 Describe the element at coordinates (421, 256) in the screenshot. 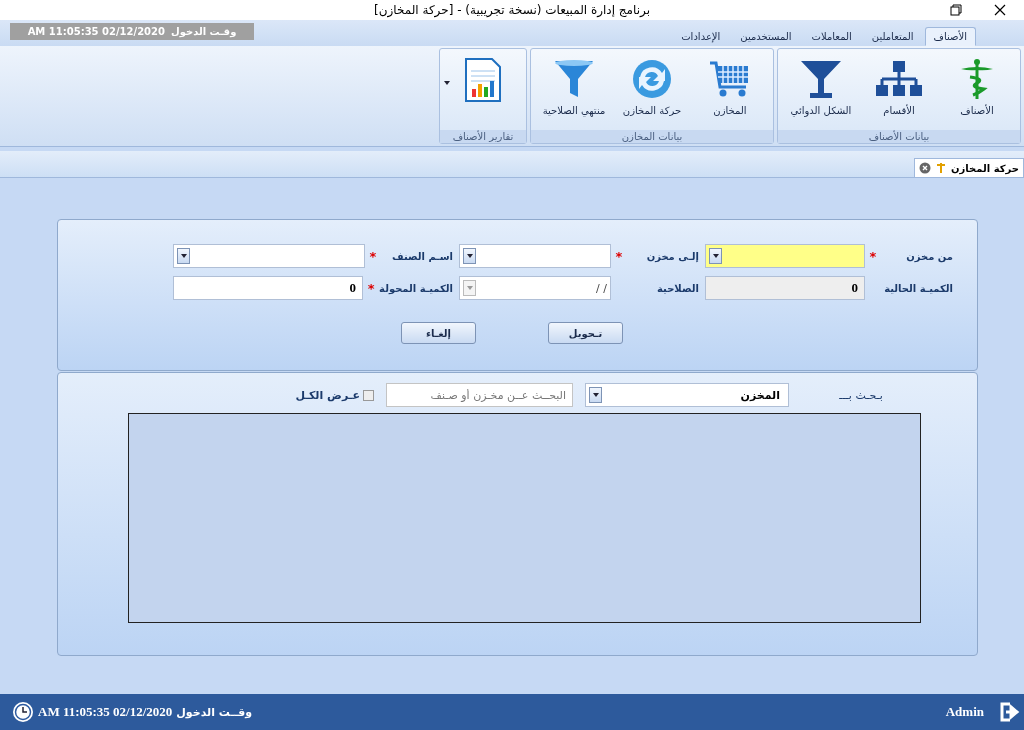

I see `field-label: اسـم الصنف` at that location.